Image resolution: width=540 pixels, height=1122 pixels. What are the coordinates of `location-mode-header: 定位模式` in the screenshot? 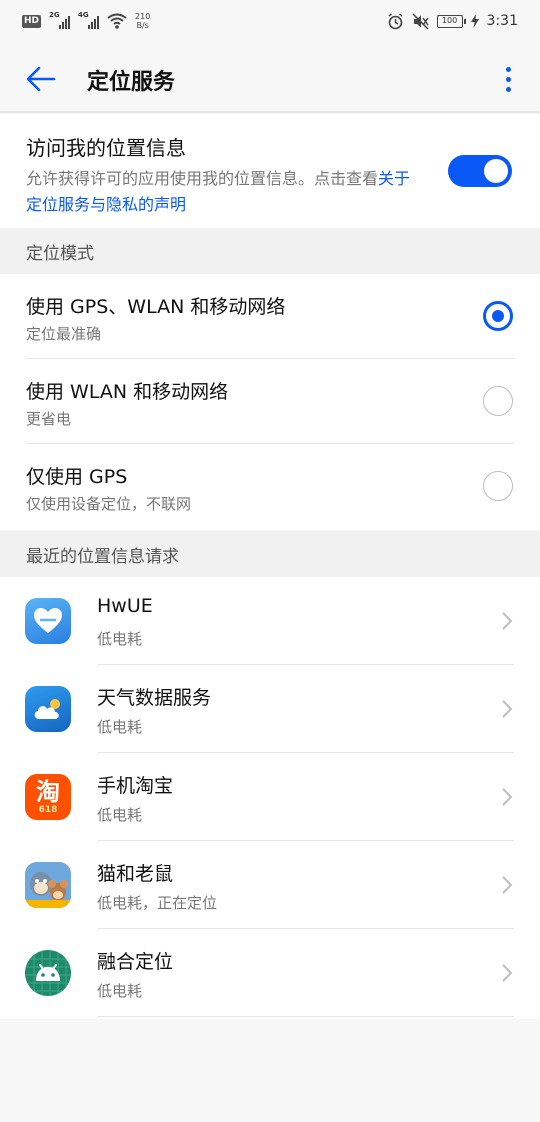 It's located at (270, 251).